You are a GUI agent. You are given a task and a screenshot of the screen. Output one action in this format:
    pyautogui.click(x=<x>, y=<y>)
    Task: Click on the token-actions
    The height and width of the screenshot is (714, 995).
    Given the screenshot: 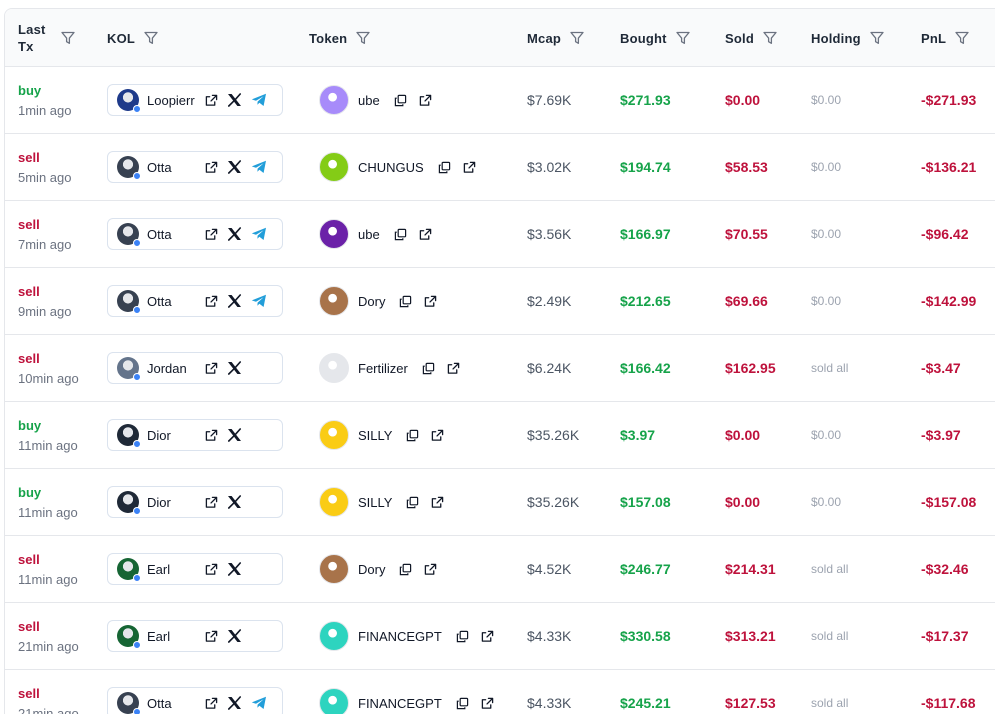 What is the action you would take?
    pyautogui.click(x=457, y=167)
    